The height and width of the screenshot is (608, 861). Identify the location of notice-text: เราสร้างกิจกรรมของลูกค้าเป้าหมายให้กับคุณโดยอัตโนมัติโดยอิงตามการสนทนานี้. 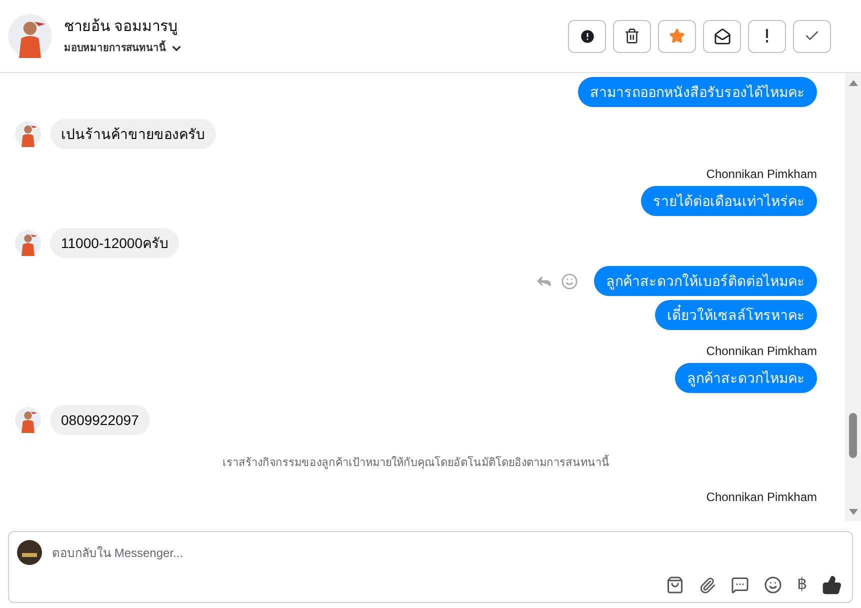
(416, 463).